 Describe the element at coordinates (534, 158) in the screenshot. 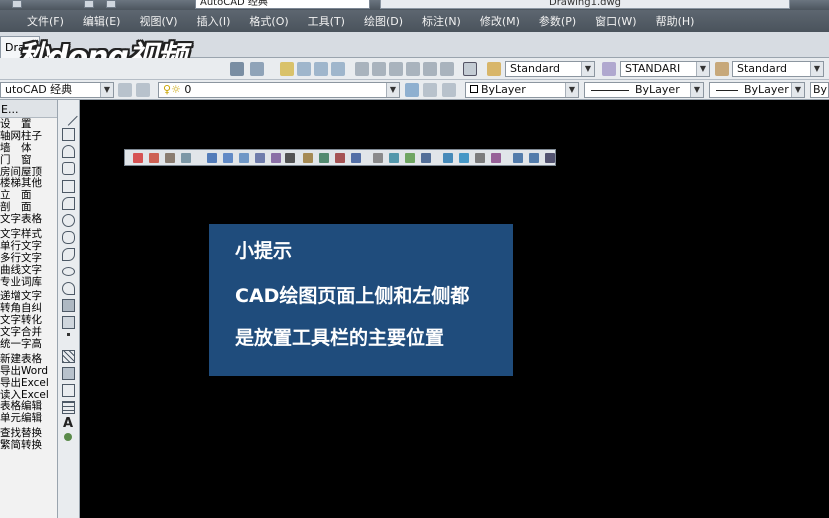

I see `pan-cross-icon` at that location.